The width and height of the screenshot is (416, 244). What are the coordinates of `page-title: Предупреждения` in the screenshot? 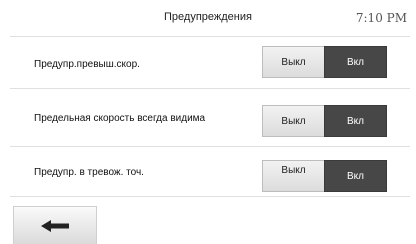 It's located at (208, 17).